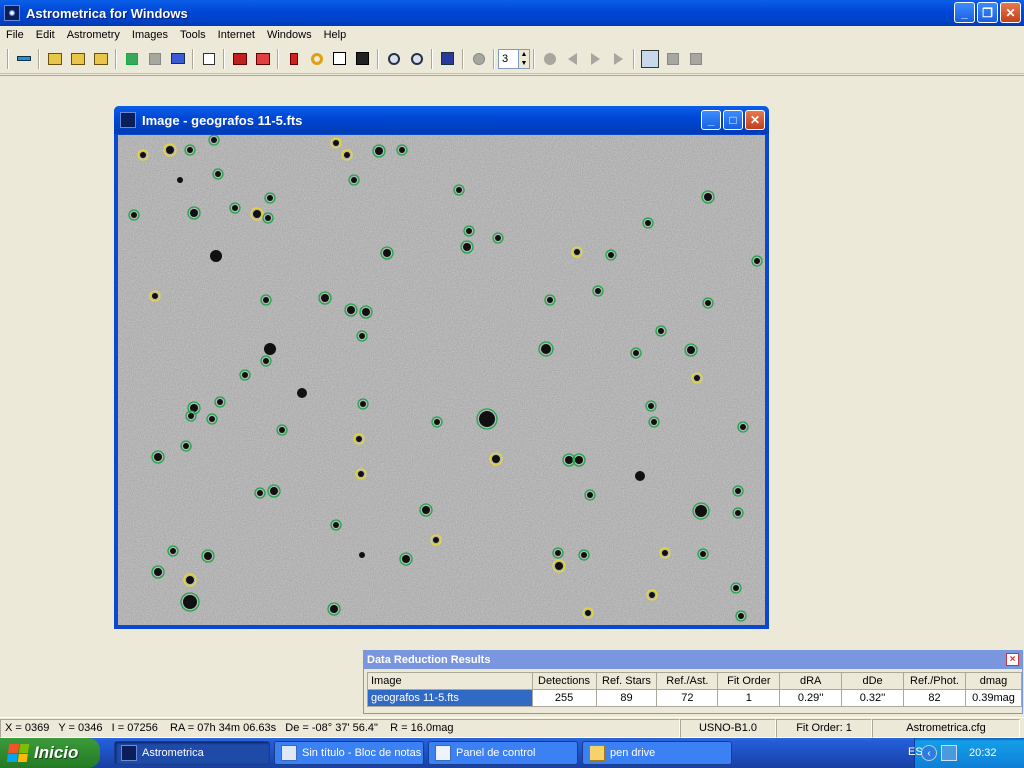 The width and height of the screenshot is (1024, 768). What do you see at coordinates (755, 120) in the screenshot?
I see `image-close-button: ✕` at bounding box center [755, 120].